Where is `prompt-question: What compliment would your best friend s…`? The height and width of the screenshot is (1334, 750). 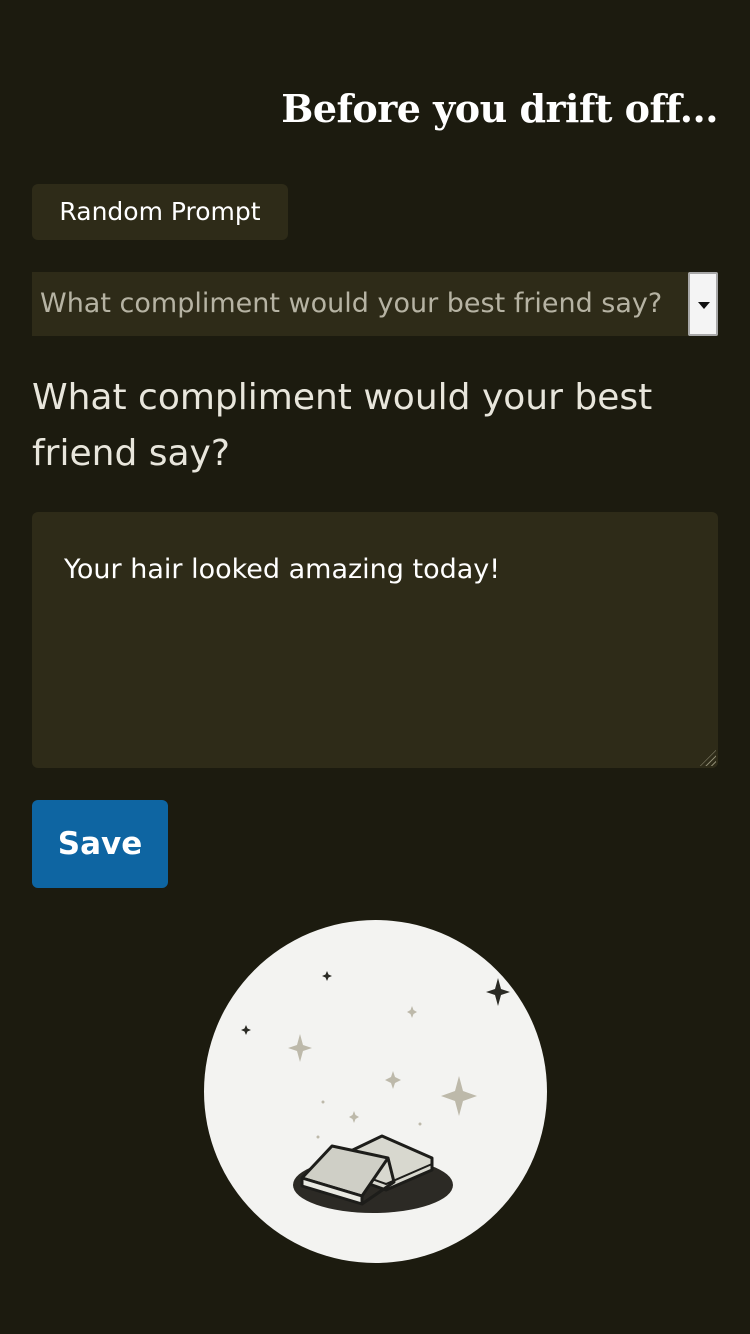 prompt-question: What compliment would your best friend s… is located at coordinates (342, 425).